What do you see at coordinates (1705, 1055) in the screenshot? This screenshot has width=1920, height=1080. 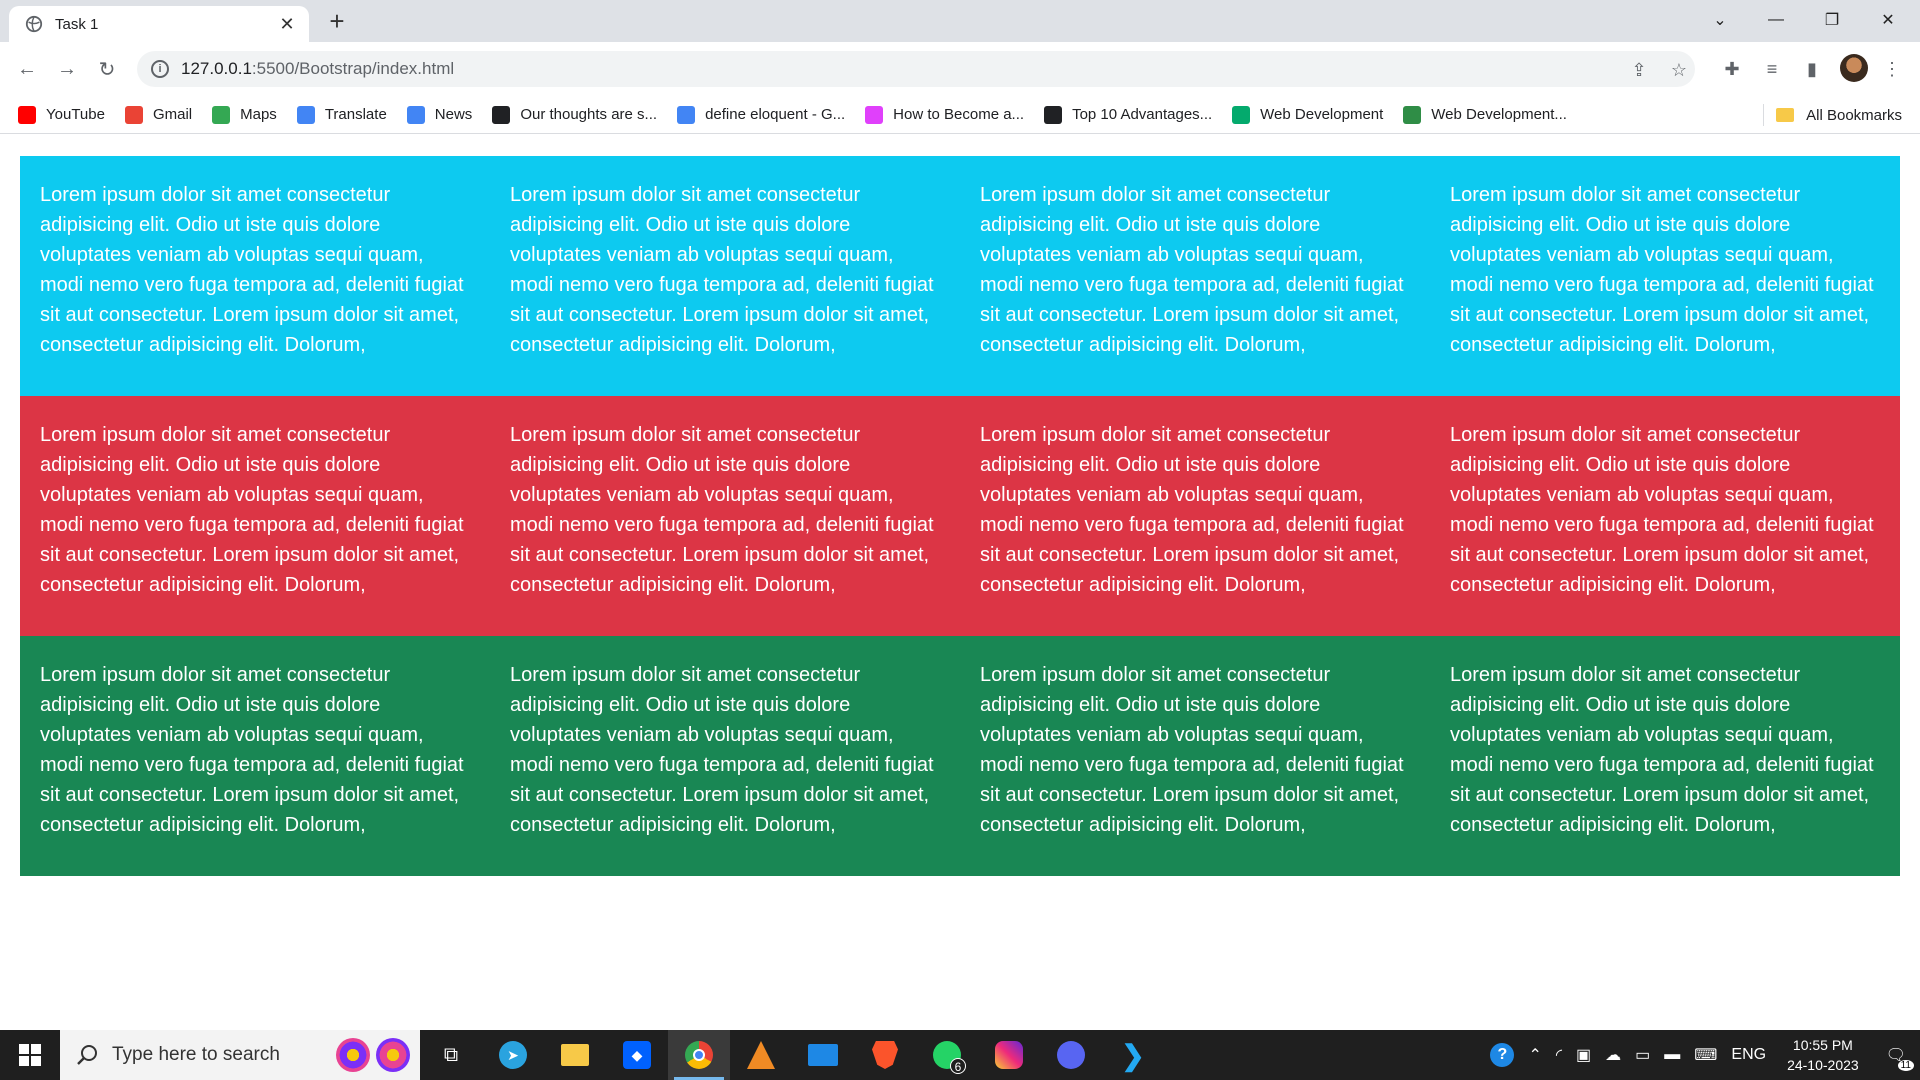 I see `keyboard-icon: ⌨` at bounding box center [1705, 1055].